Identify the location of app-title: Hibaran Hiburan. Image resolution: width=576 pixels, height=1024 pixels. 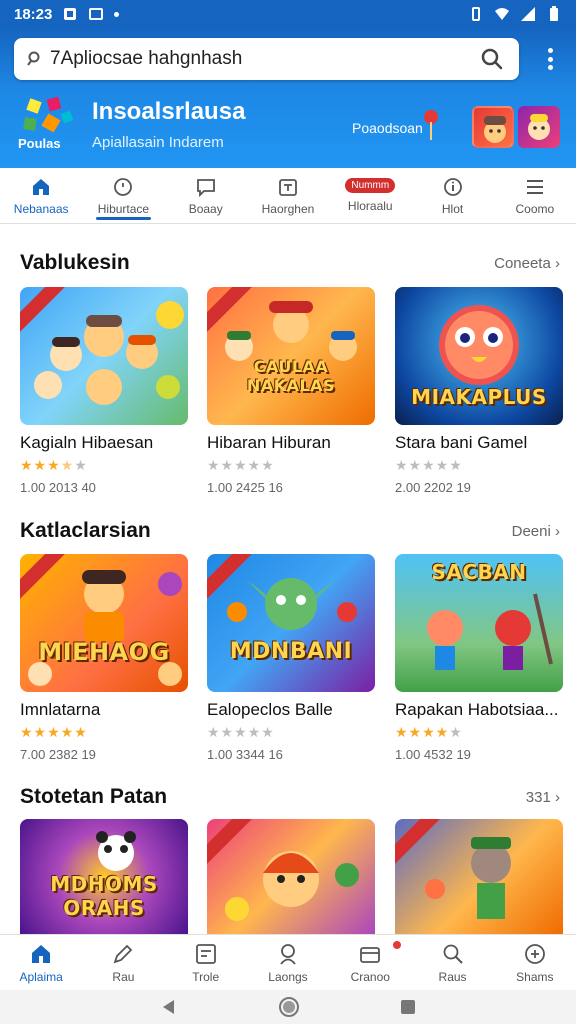
(269, 442).